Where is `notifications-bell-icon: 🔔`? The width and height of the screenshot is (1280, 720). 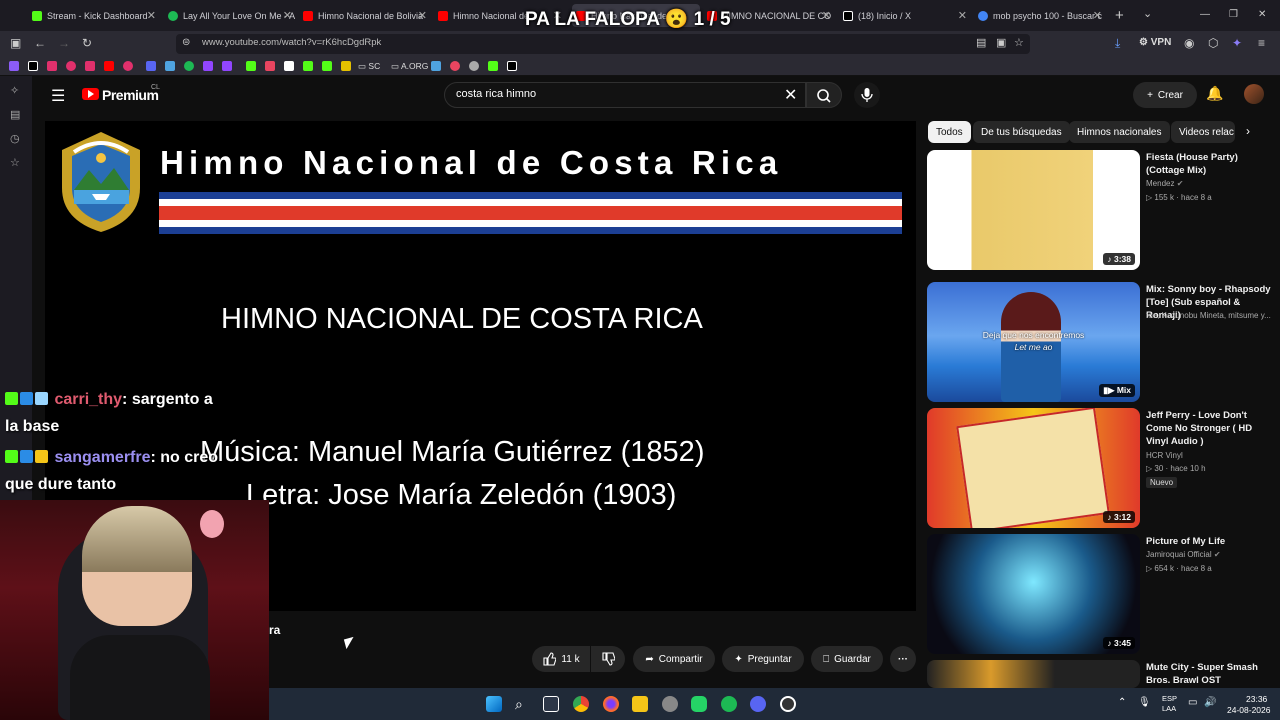 notifications-bell-icon: 🔔 is located at coordinates (1214, 93).